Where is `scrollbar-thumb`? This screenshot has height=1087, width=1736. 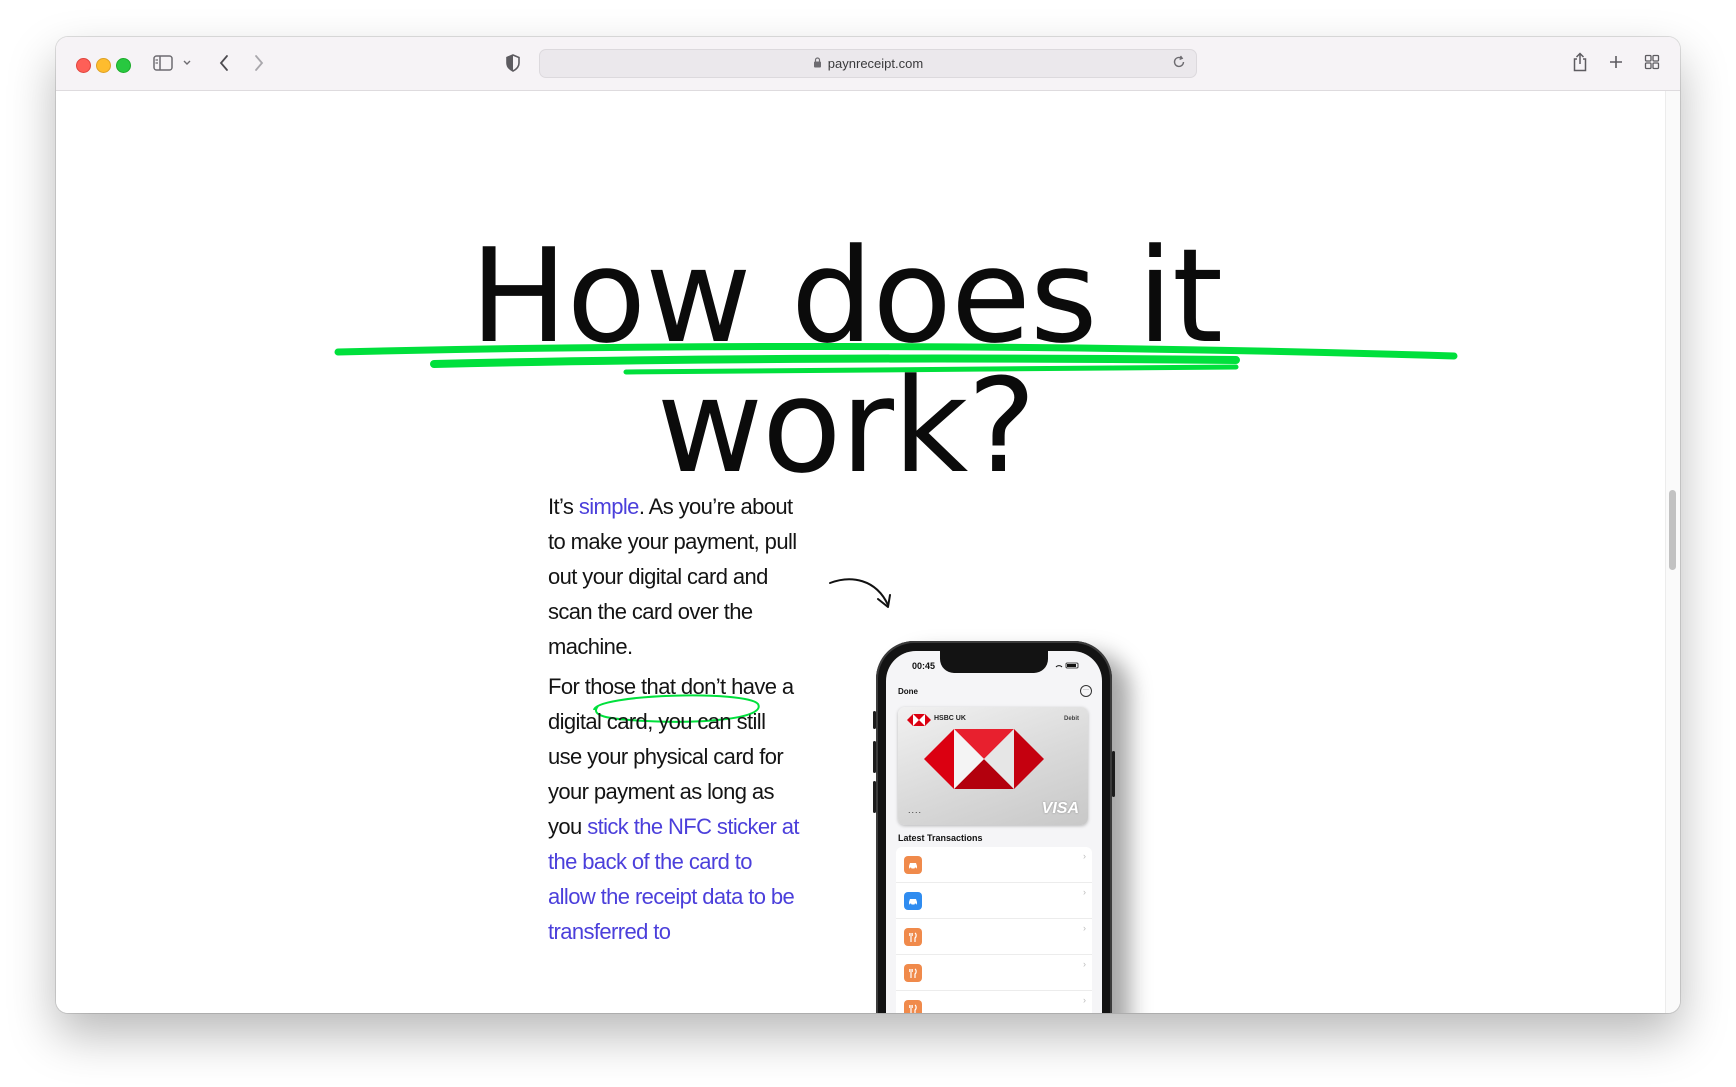 scrollbar-thumb is located at coordinates (1672, 530).